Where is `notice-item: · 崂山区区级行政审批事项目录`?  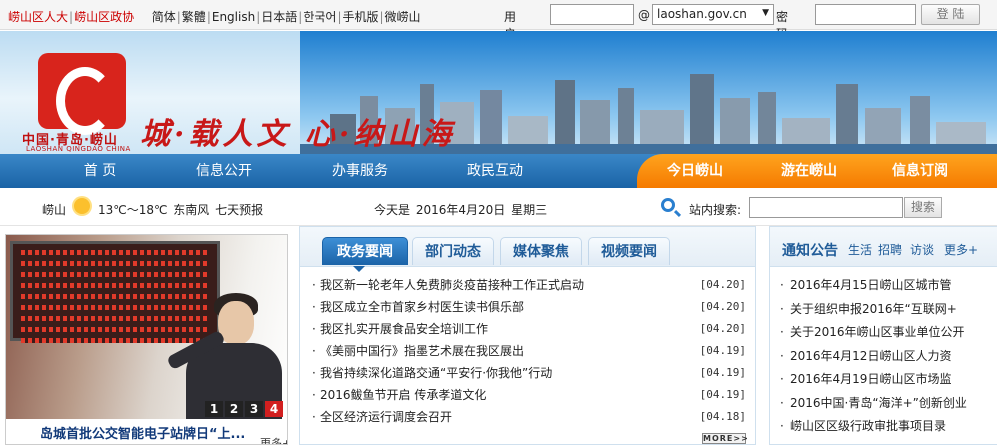
notice-item: · 崂山区区级行政审批事项目录 is located at coordinates (887, 427).